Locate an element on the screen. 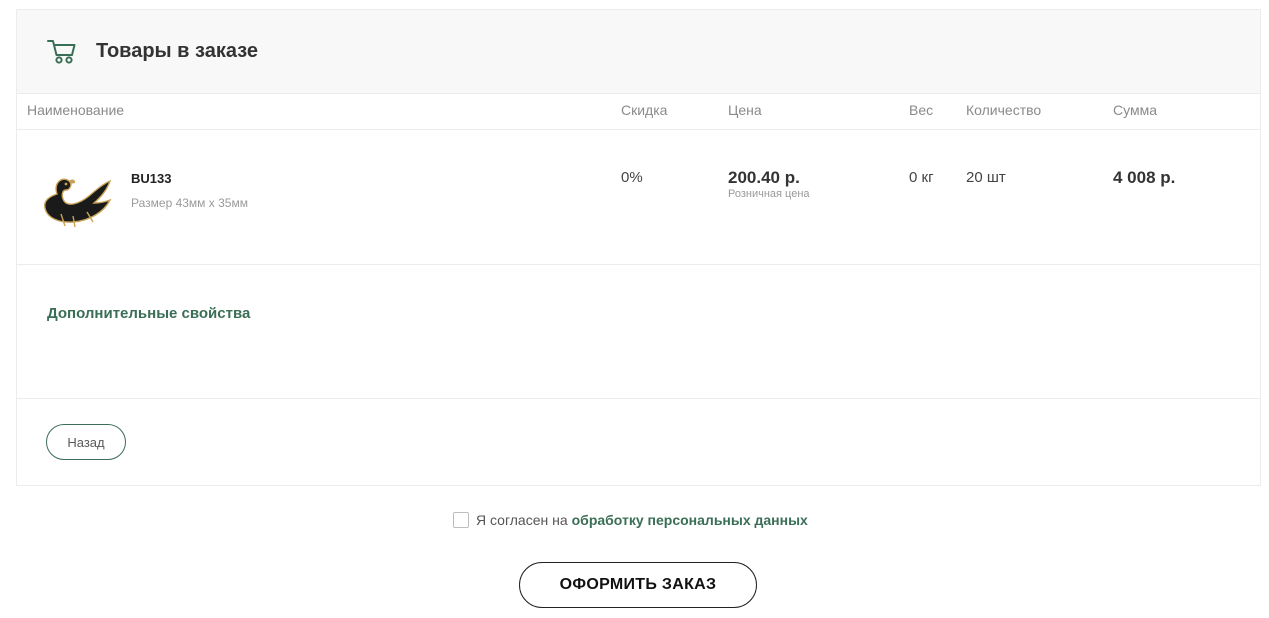 The width and height of the screenshot is (1269, 618). panel-header: Товары в заказе is located at coordinates (638, 52).